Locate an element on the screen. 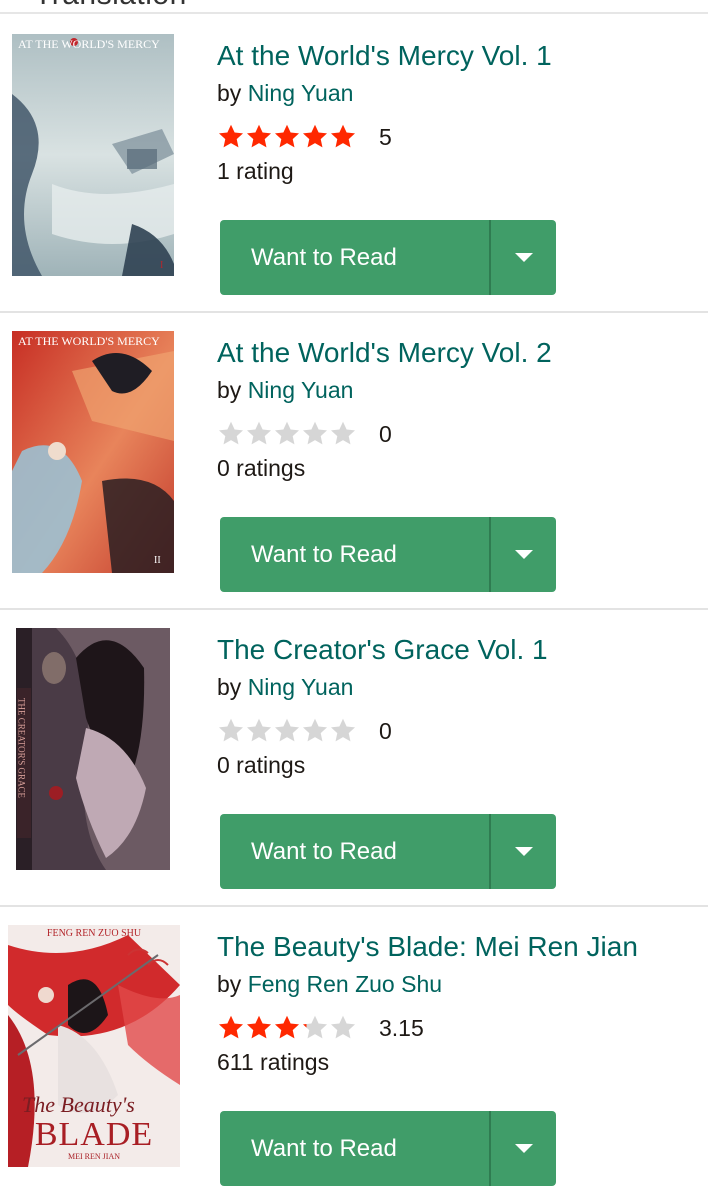 This screenshot has width=708, height=1200. average-rating: 3.15 is located at coordinates (401, 1027).